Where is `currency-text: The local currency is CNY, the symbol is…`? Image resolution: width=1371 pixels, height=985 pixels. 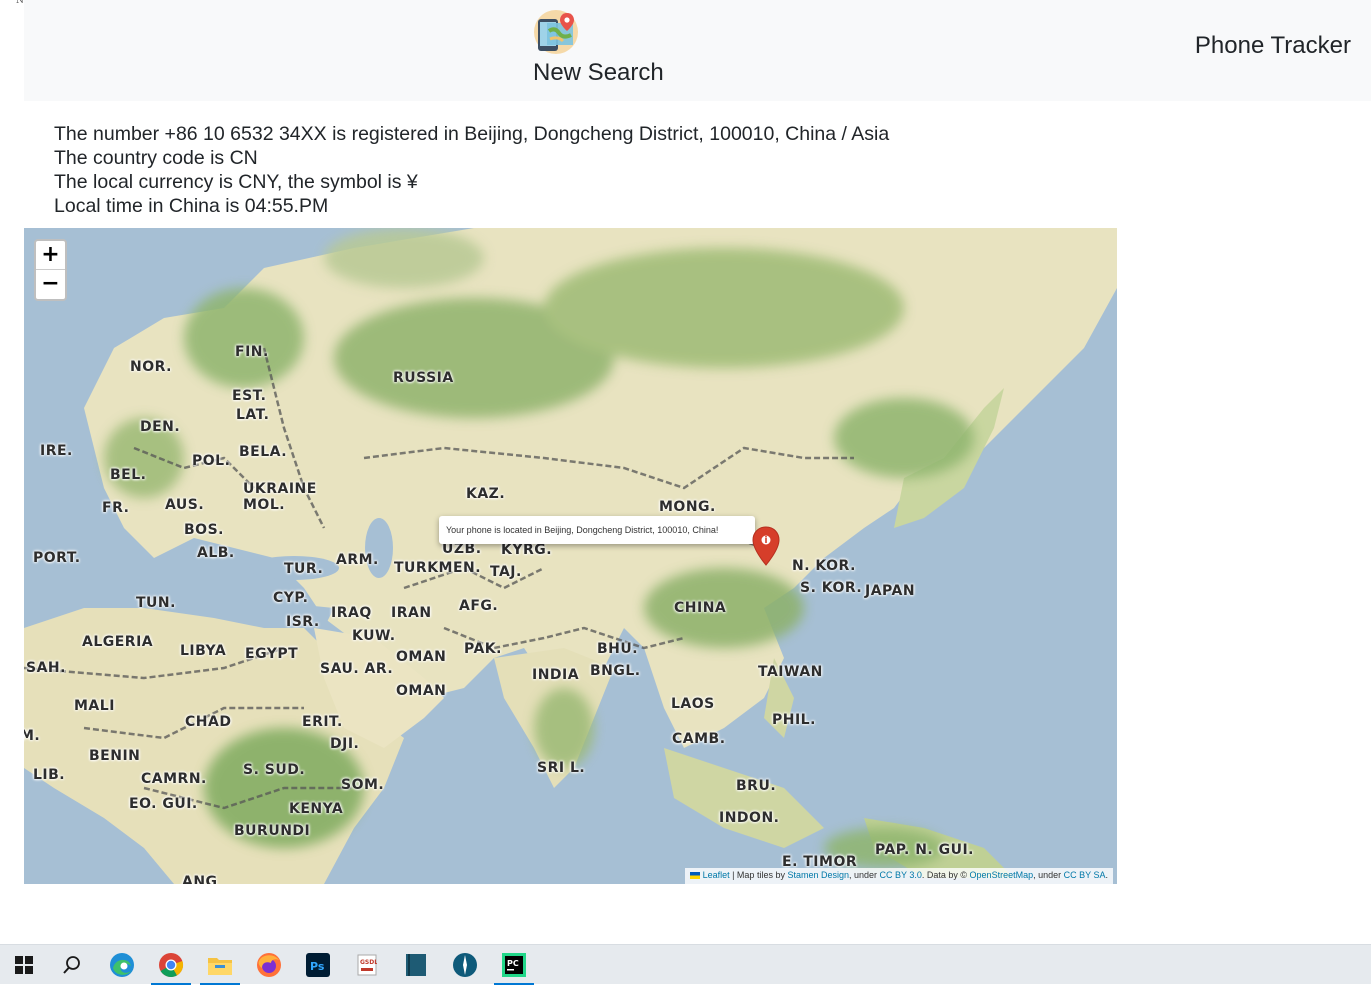
currency-text: The local currency is CNY, the symbol is… is located at coordinates (236, 182).